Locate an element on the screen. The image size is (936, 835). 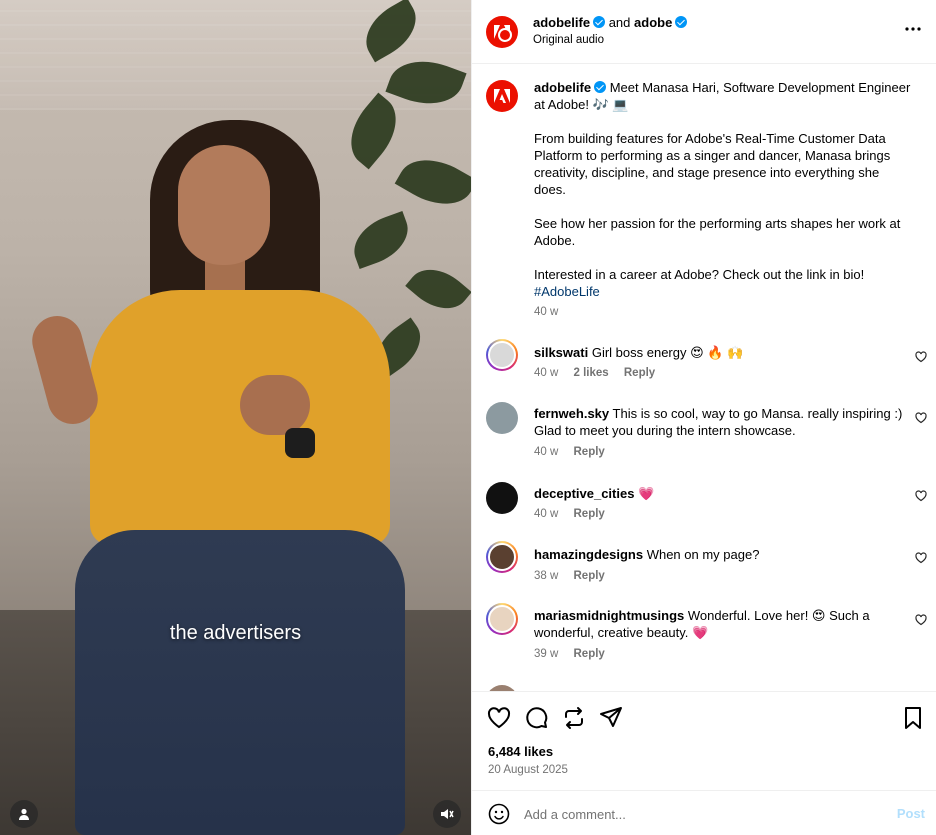
post-actions: 6,484 likes 20 August 2025 is located at coordinates (704, 740).